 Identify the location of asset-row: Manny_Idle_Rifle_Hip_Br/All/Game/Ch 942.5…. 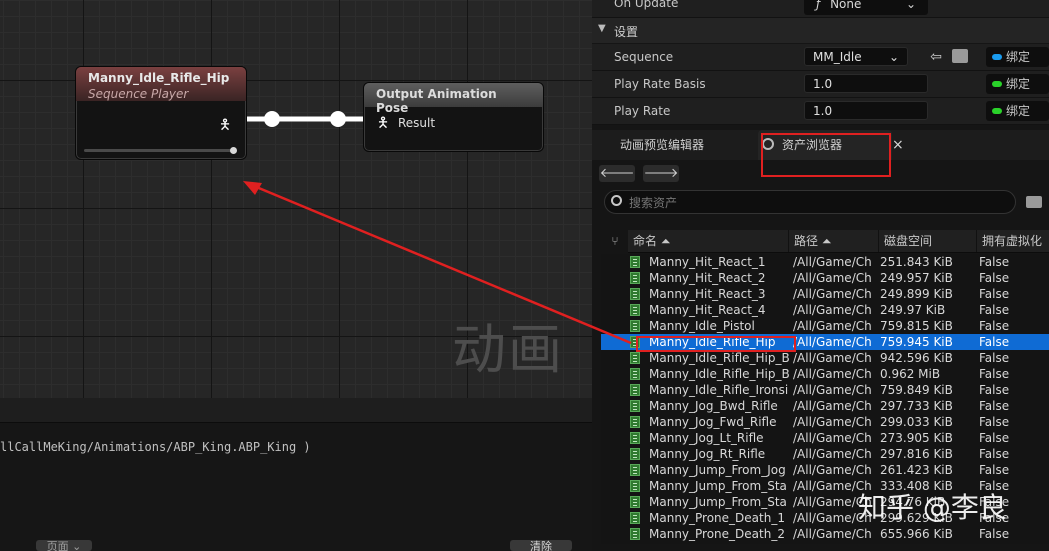
(825, 358).